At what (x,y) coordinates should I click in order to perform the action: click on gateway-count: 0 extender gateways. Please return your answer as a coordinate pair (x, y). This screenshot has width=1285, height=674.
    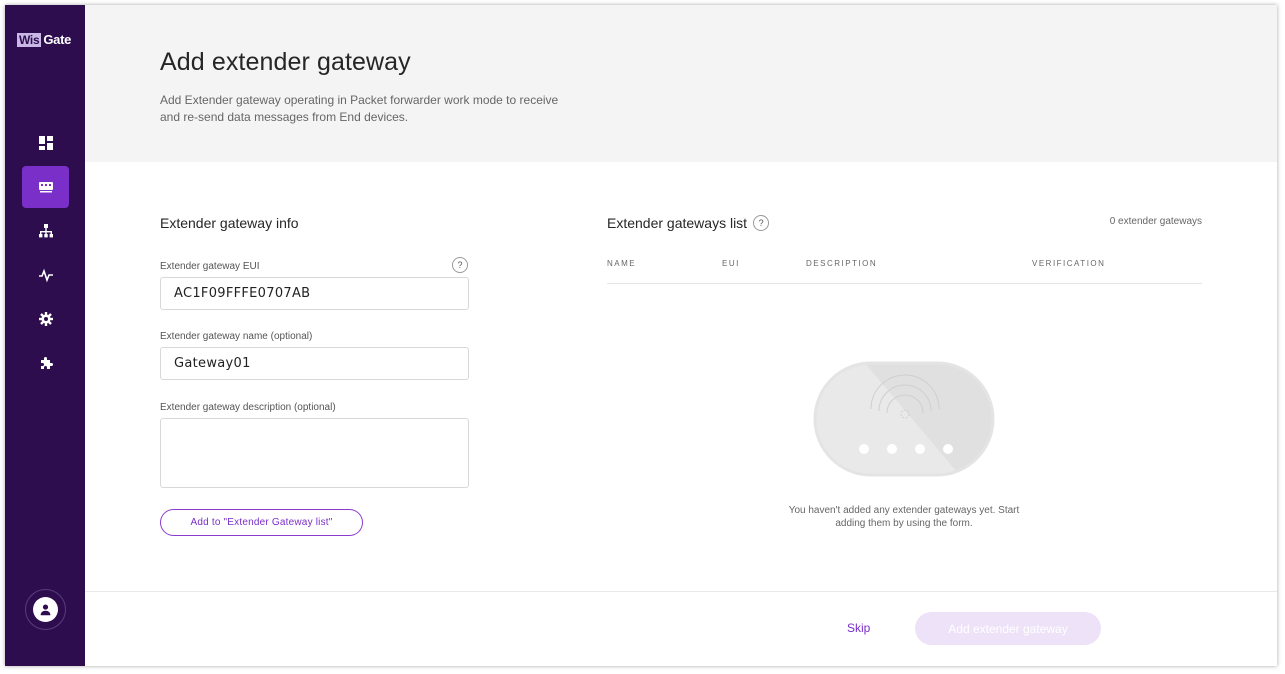
    Looking at the image, I should click on (1155, 221).